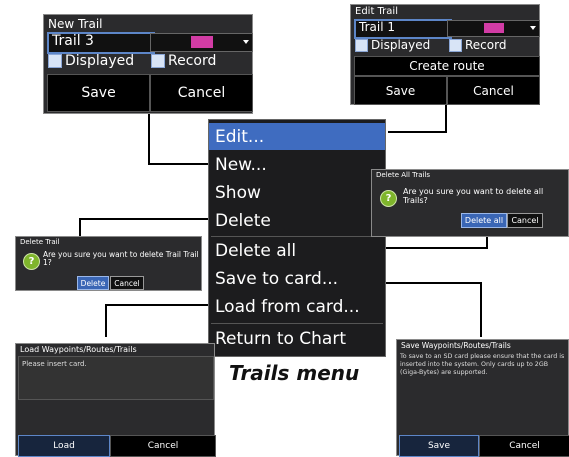 The image size is (569, 457). What do you see at coordinates (297, 221) in the screenshot?
I see `menu-item-delete: Delete` at bounding box center [297, 221].